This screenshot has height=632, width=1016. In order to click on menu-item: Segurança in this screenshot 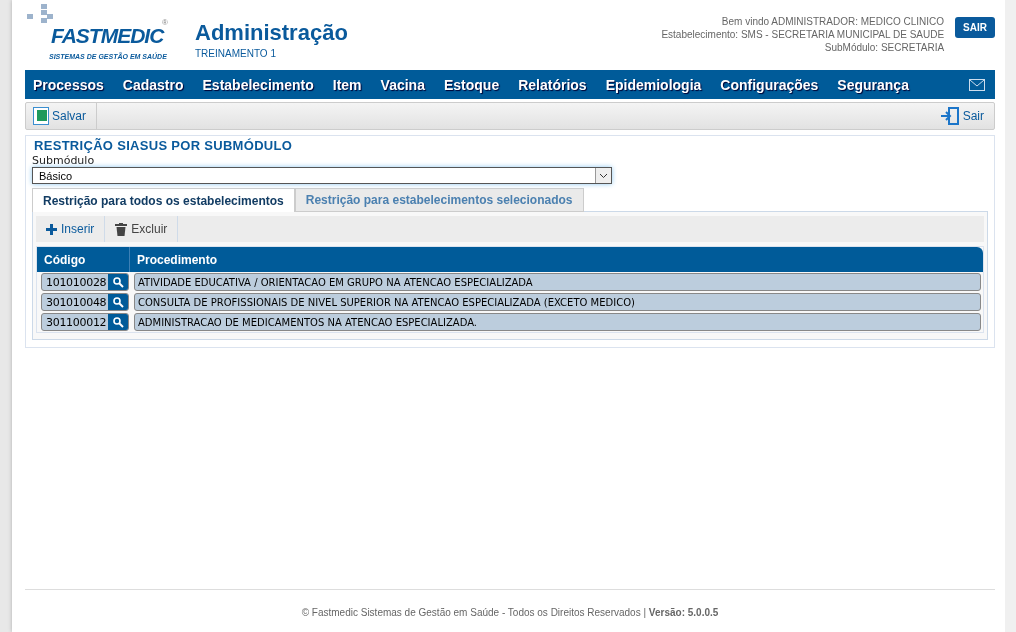, I will do `click(873, 84)`.